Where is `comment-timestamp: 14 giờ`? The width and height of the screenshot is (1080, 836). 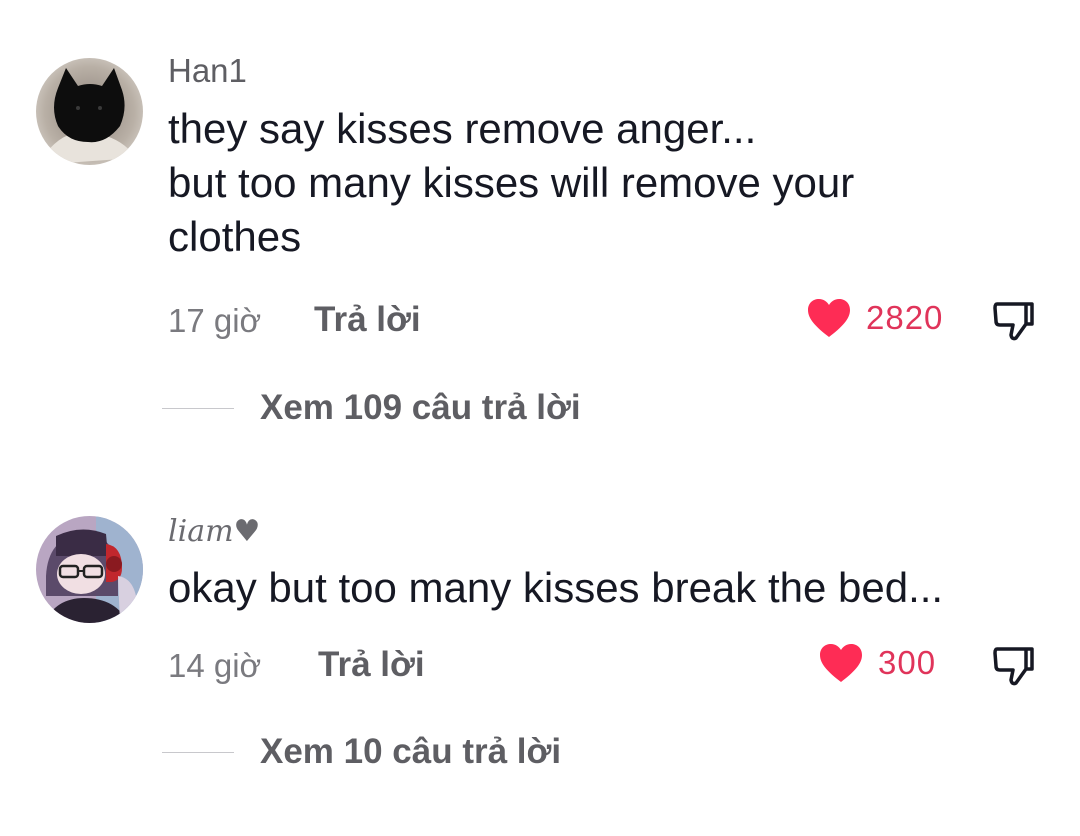 comment-timestamp: 14 giờ is located at coordinates (215, 665).